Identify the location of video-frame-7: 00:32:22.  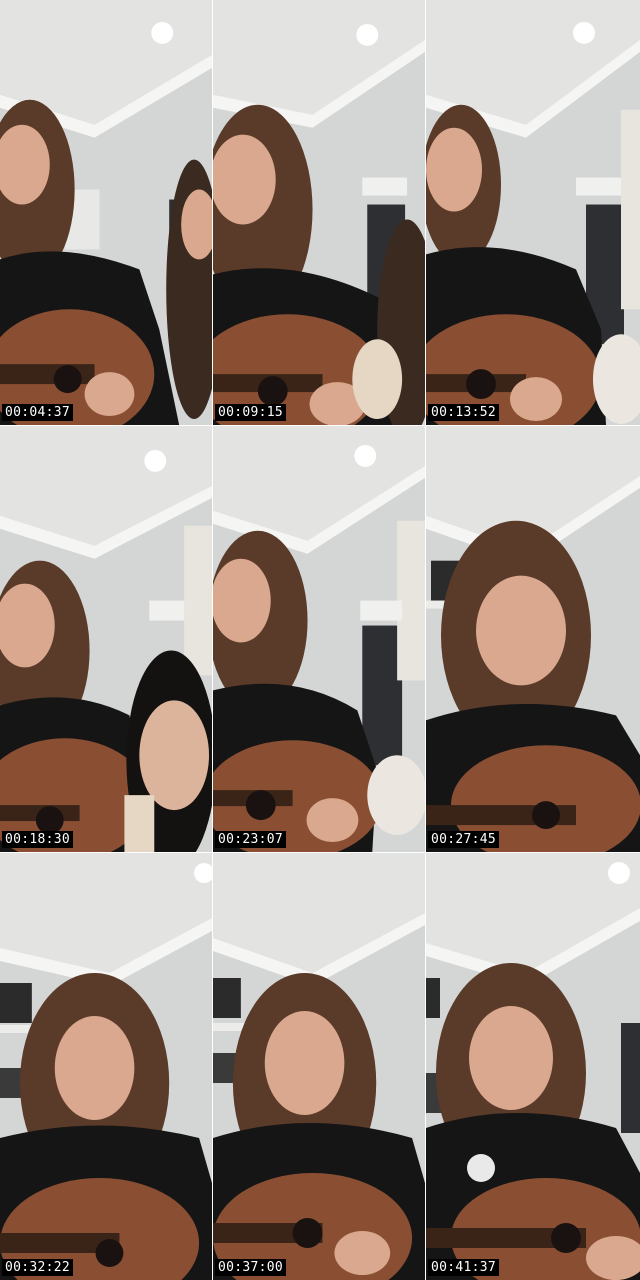
(106, 1066).